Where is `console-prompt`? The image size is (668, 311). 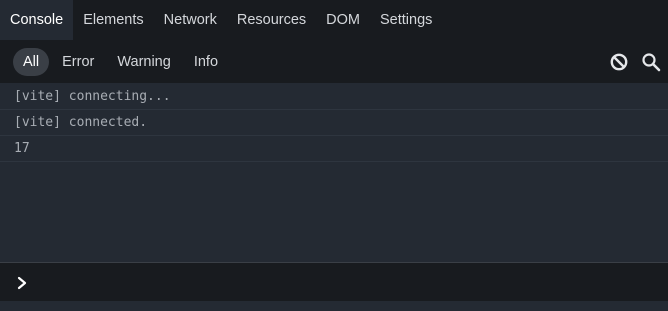 console-prompt is located at coordinates (334, 282).